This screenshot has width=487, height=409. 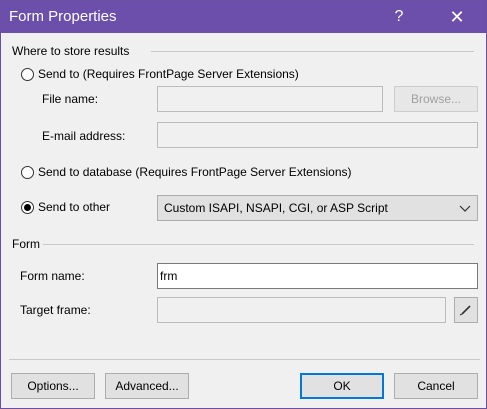 I want to click on send-to-other-radio, so click(x=27, y=207).